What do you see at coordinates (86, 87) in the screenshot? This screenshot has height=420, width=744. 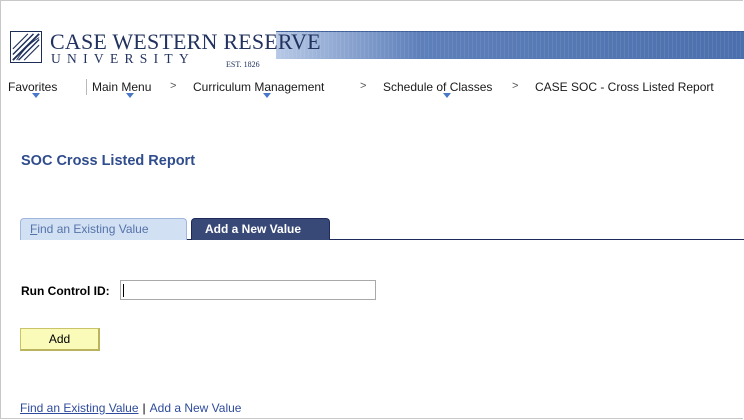 I see `nav-divider` at bounding box center [86, 87].